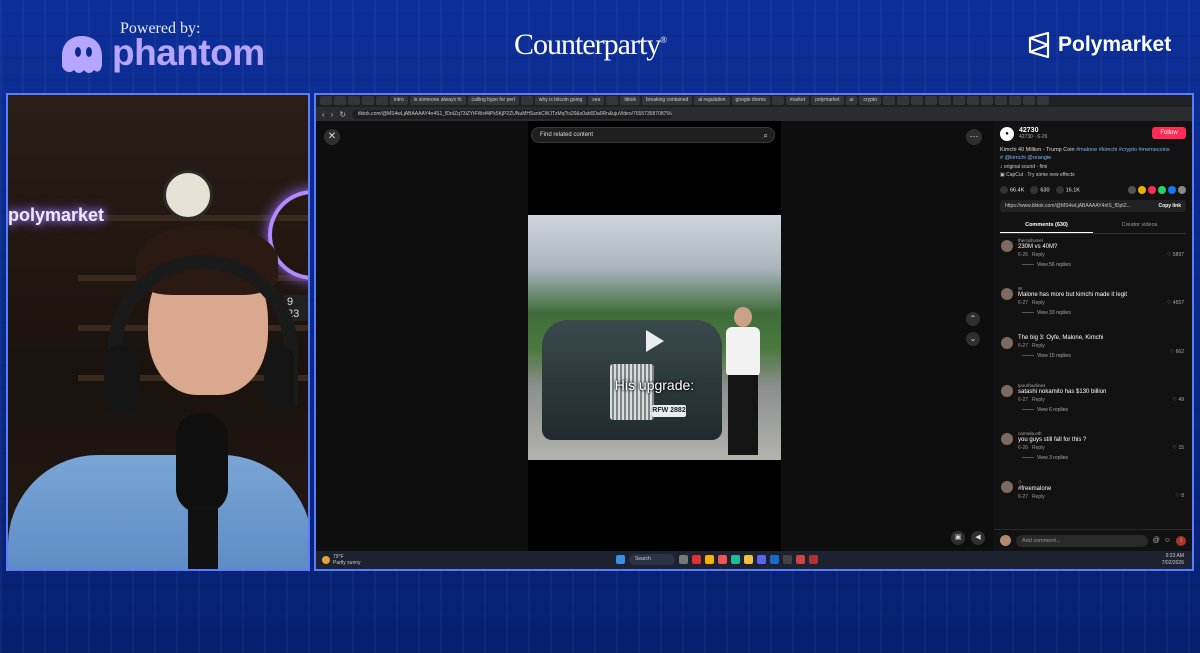 The width and height of the screenshot is (1200, 653). What do you see at coordinates (667, 100) in the screenshot?
I see `browser-tab: breaking contained` at bounding box center [667, 100].